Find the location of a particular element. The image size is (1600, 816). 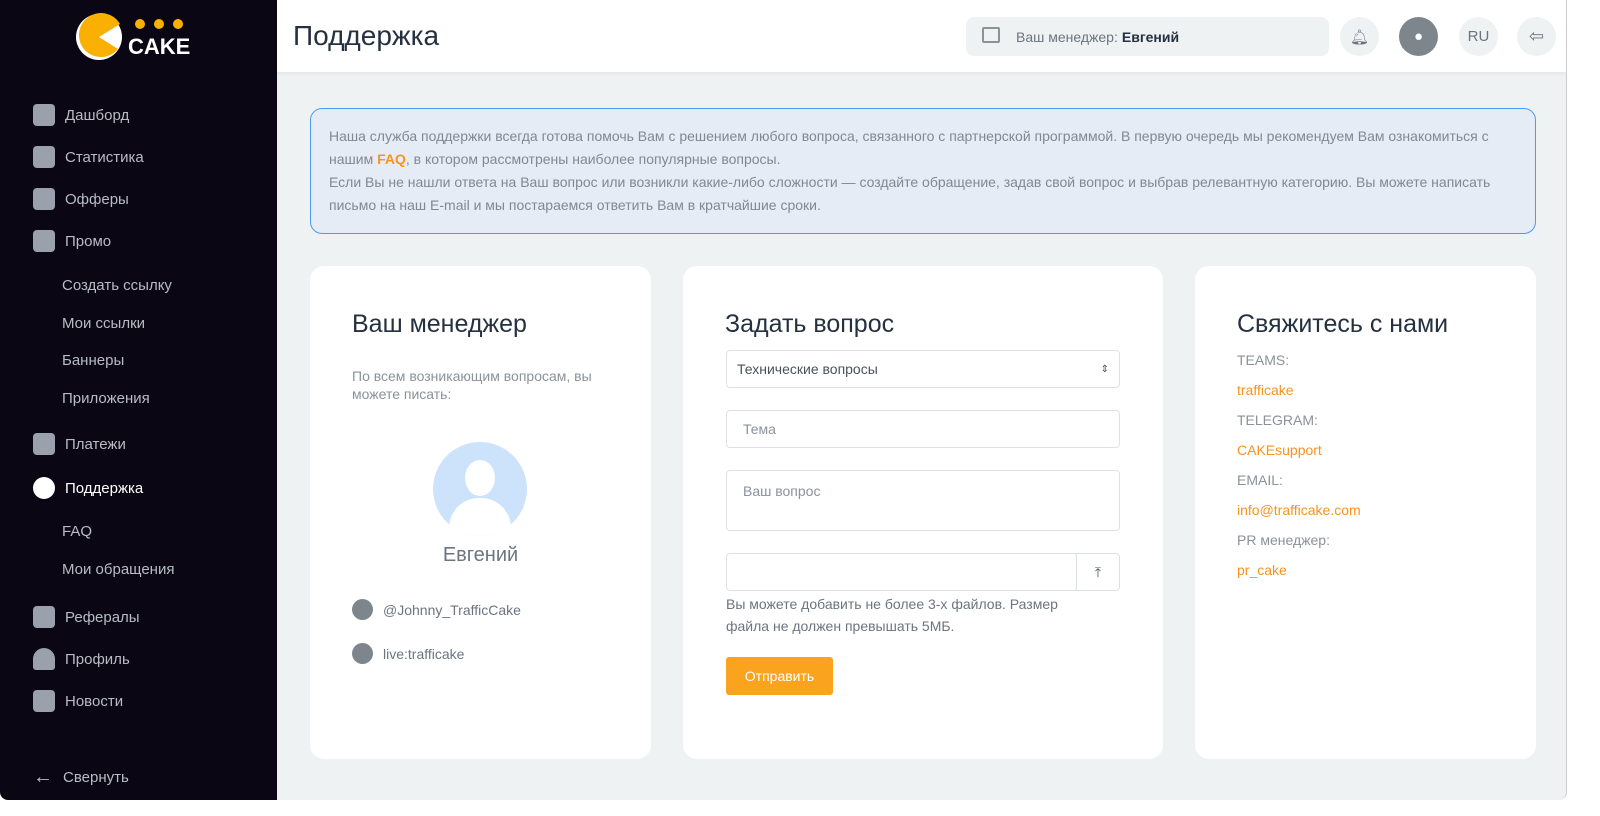

label: Промо is located at coordinates (88, 241).